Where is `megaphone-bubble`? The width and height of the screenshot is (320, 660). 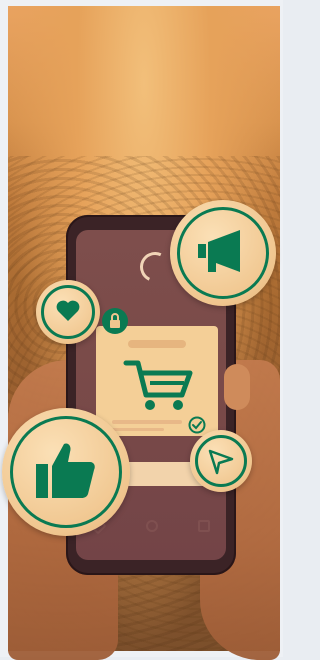 megaphone-bubble is located at coordinates (223, 253).